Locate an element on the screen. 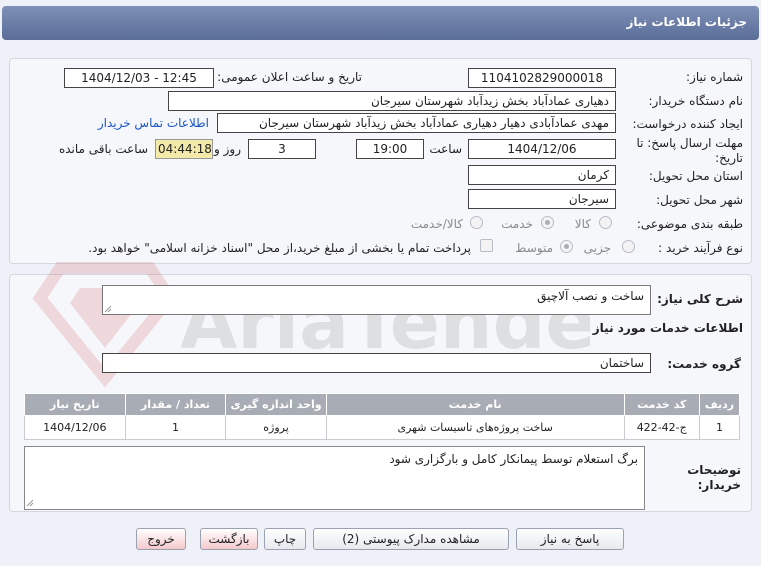 This screenshot has height=566, width=761. summary-field: ساخت و نصب آلاچیق is located at coordinates (376, 300).